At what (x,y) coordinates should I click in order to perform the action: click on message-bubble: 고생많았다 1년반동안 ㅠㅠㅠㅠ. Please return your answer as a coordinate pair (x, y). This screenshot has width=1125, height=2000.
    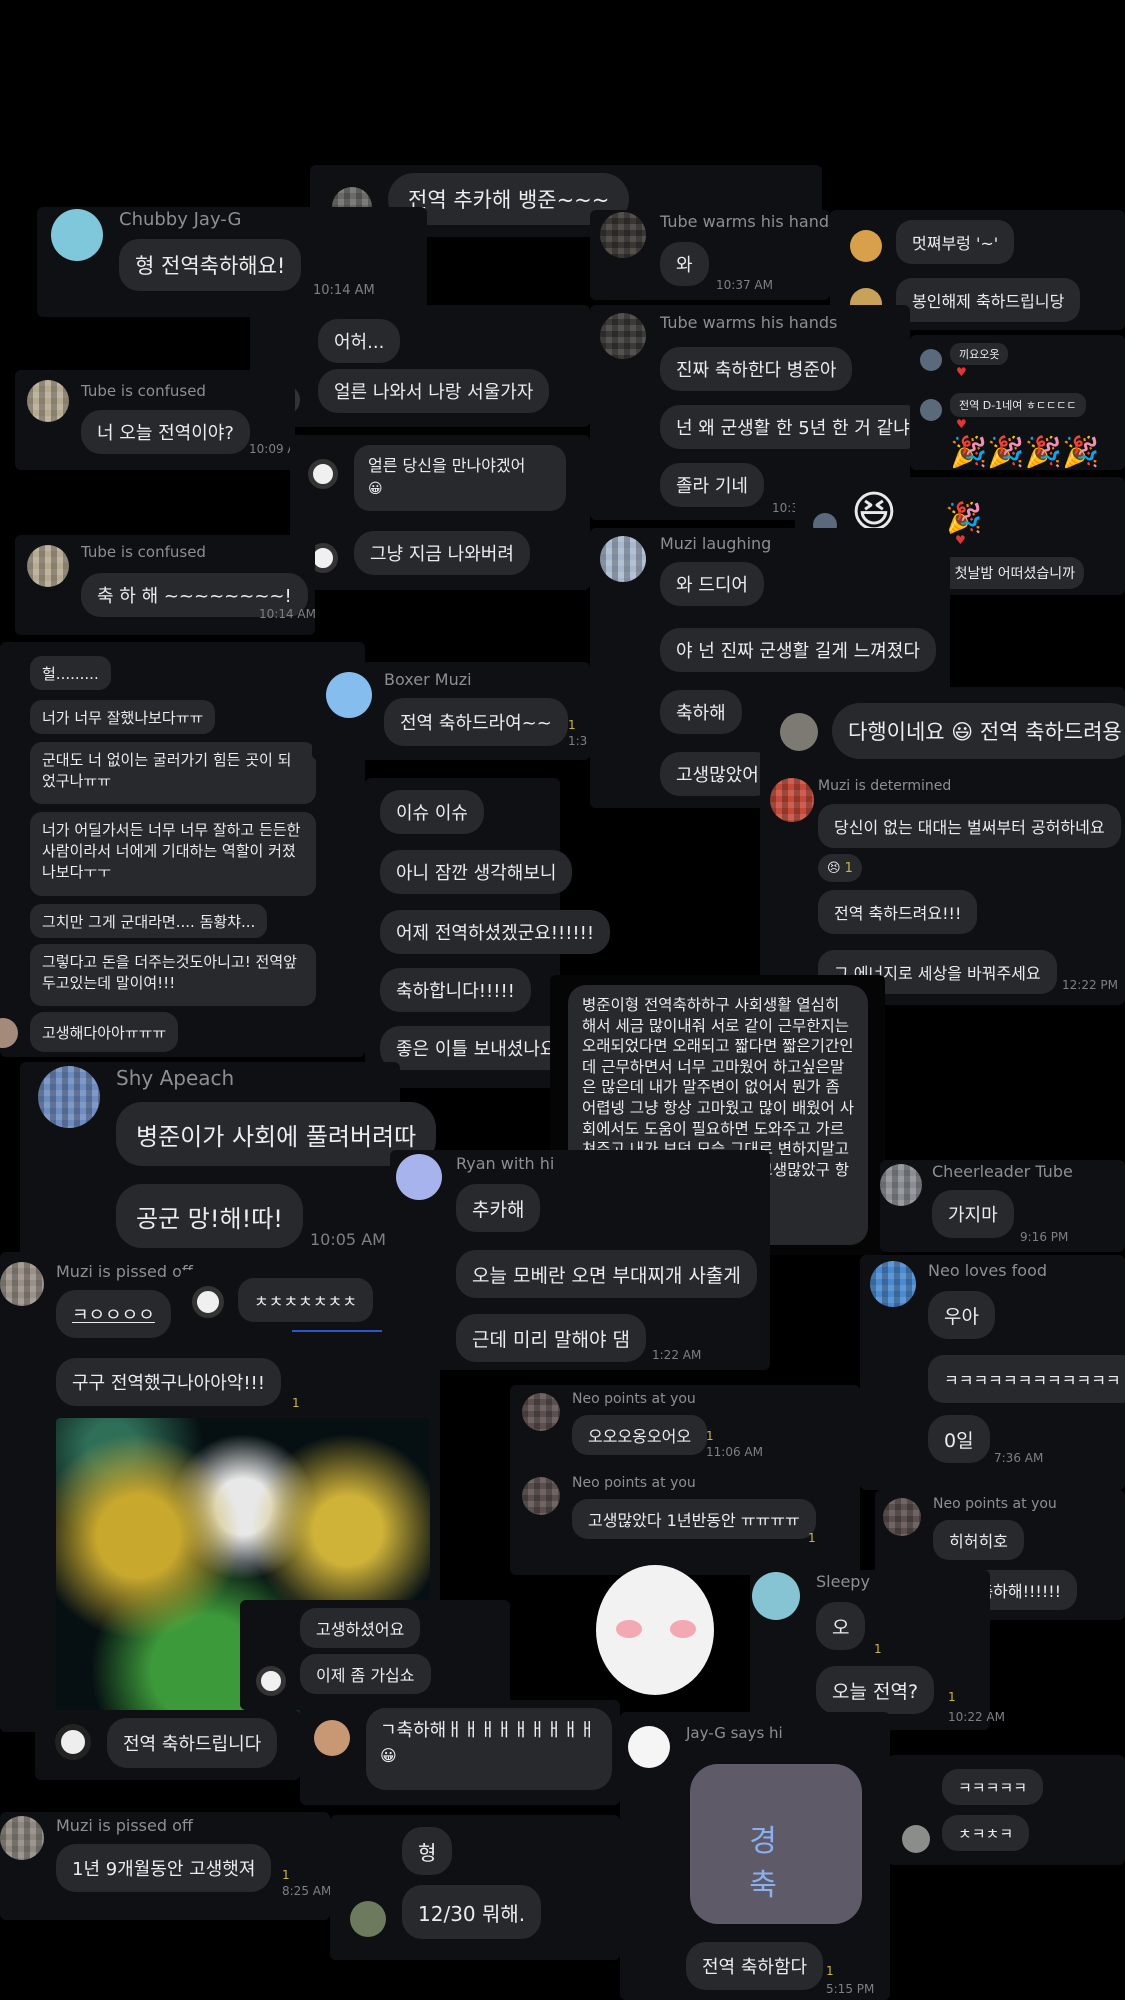
    Looking at the image, I should click on (694, 1519).